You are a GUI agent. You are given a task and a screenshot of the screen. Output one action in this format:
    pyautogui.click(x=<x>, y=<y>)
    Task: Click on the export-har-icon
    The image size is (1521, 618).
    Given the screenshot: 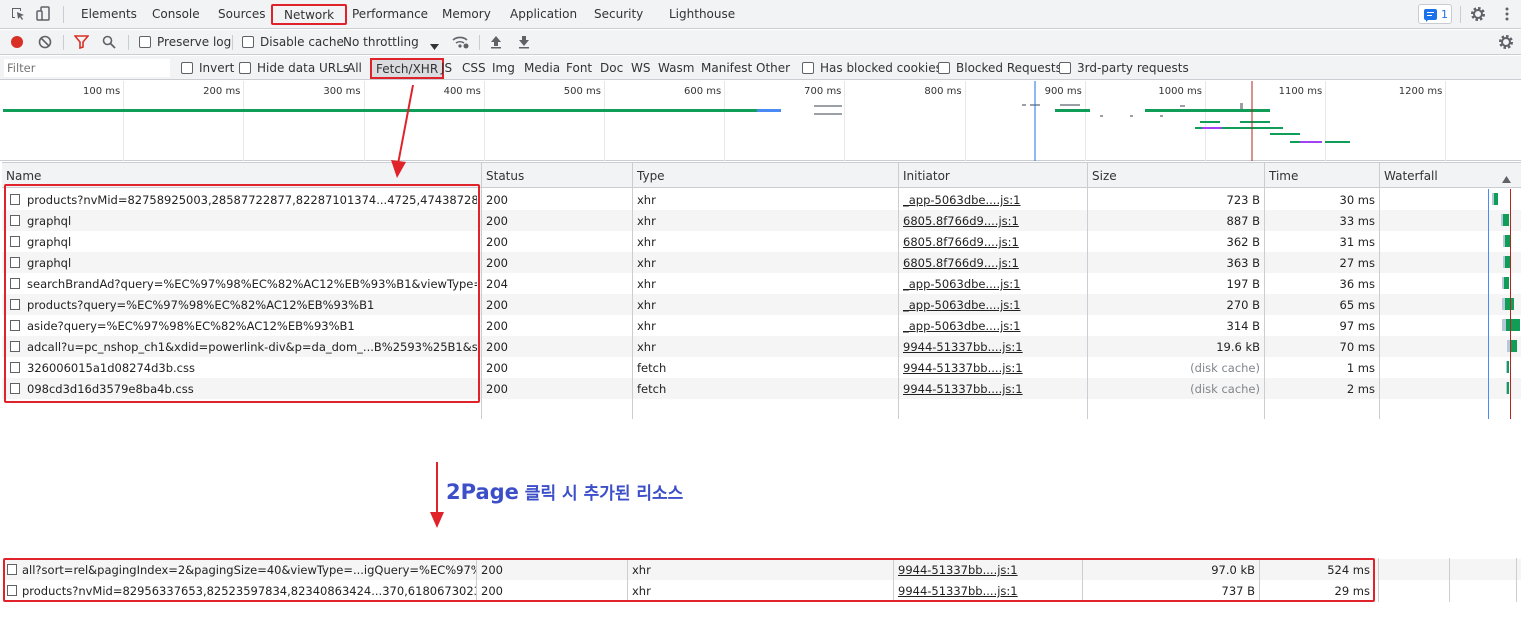 What is the action you would take?
    pyautogui.click(x=524, y=43)
    